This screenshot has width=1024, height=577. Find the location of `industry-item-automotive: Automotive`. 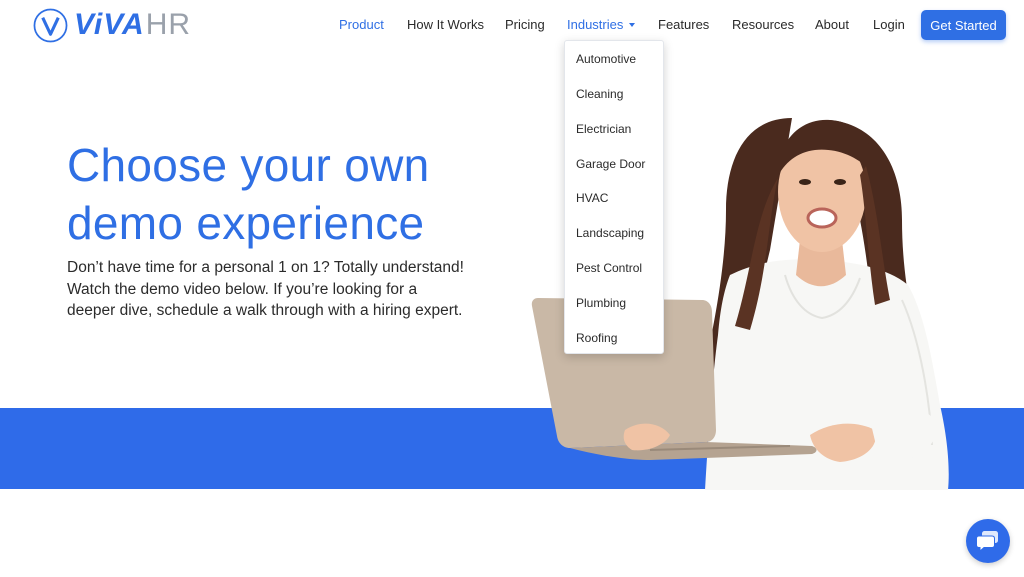

industry-item-automotive: Automotive is located at coordinates (606, 59).